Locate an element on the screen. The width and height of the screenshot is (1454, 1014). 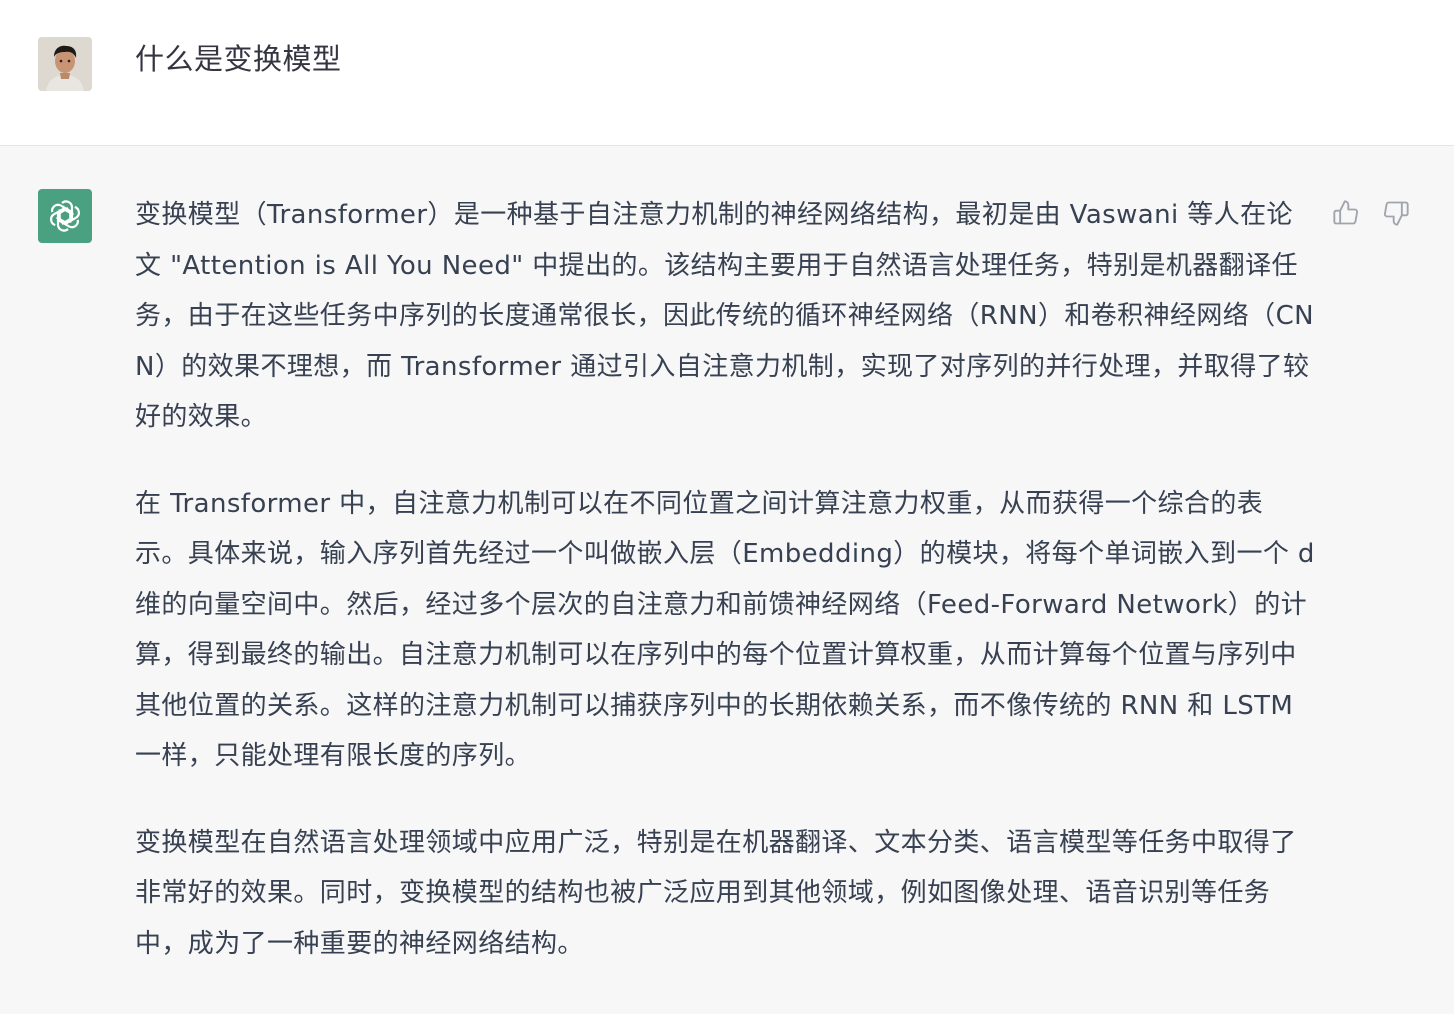
user-message-row: 什么是变换模型 is located at coordinates (727, 73).